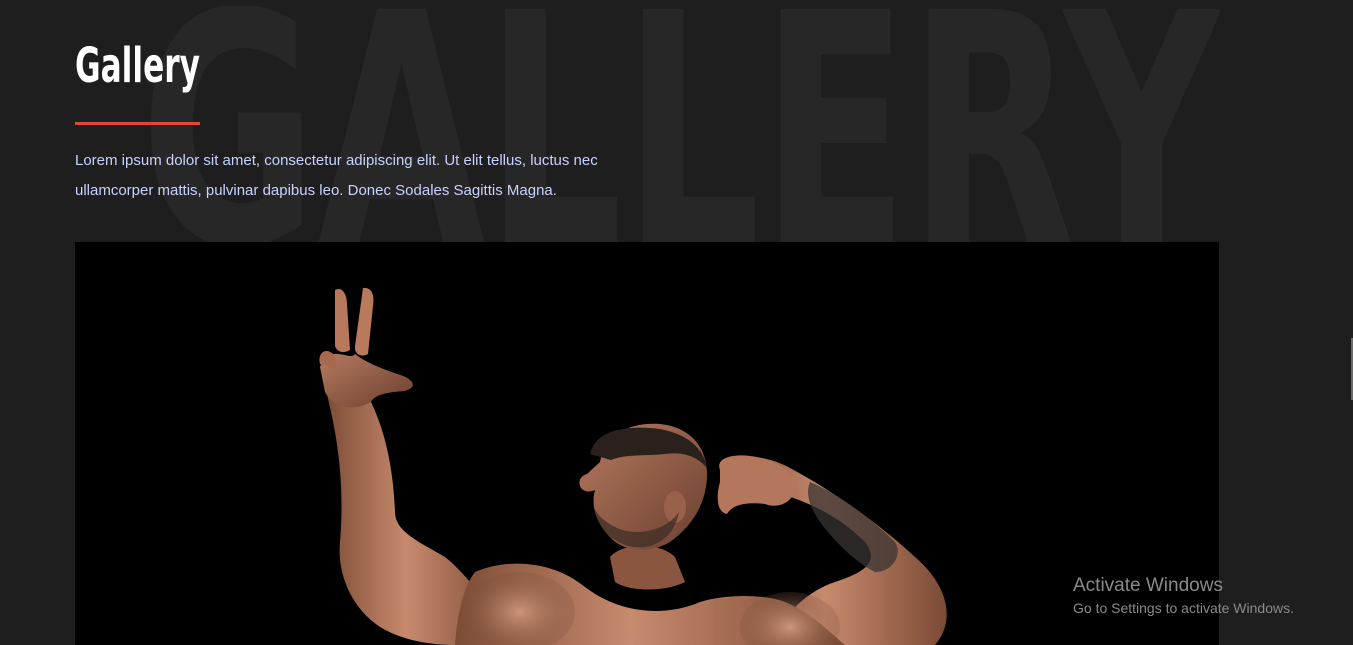  Describe the element at coordinates (1148, 585) in the screenshot. I see `activation-title: Activate Windows` at that location.